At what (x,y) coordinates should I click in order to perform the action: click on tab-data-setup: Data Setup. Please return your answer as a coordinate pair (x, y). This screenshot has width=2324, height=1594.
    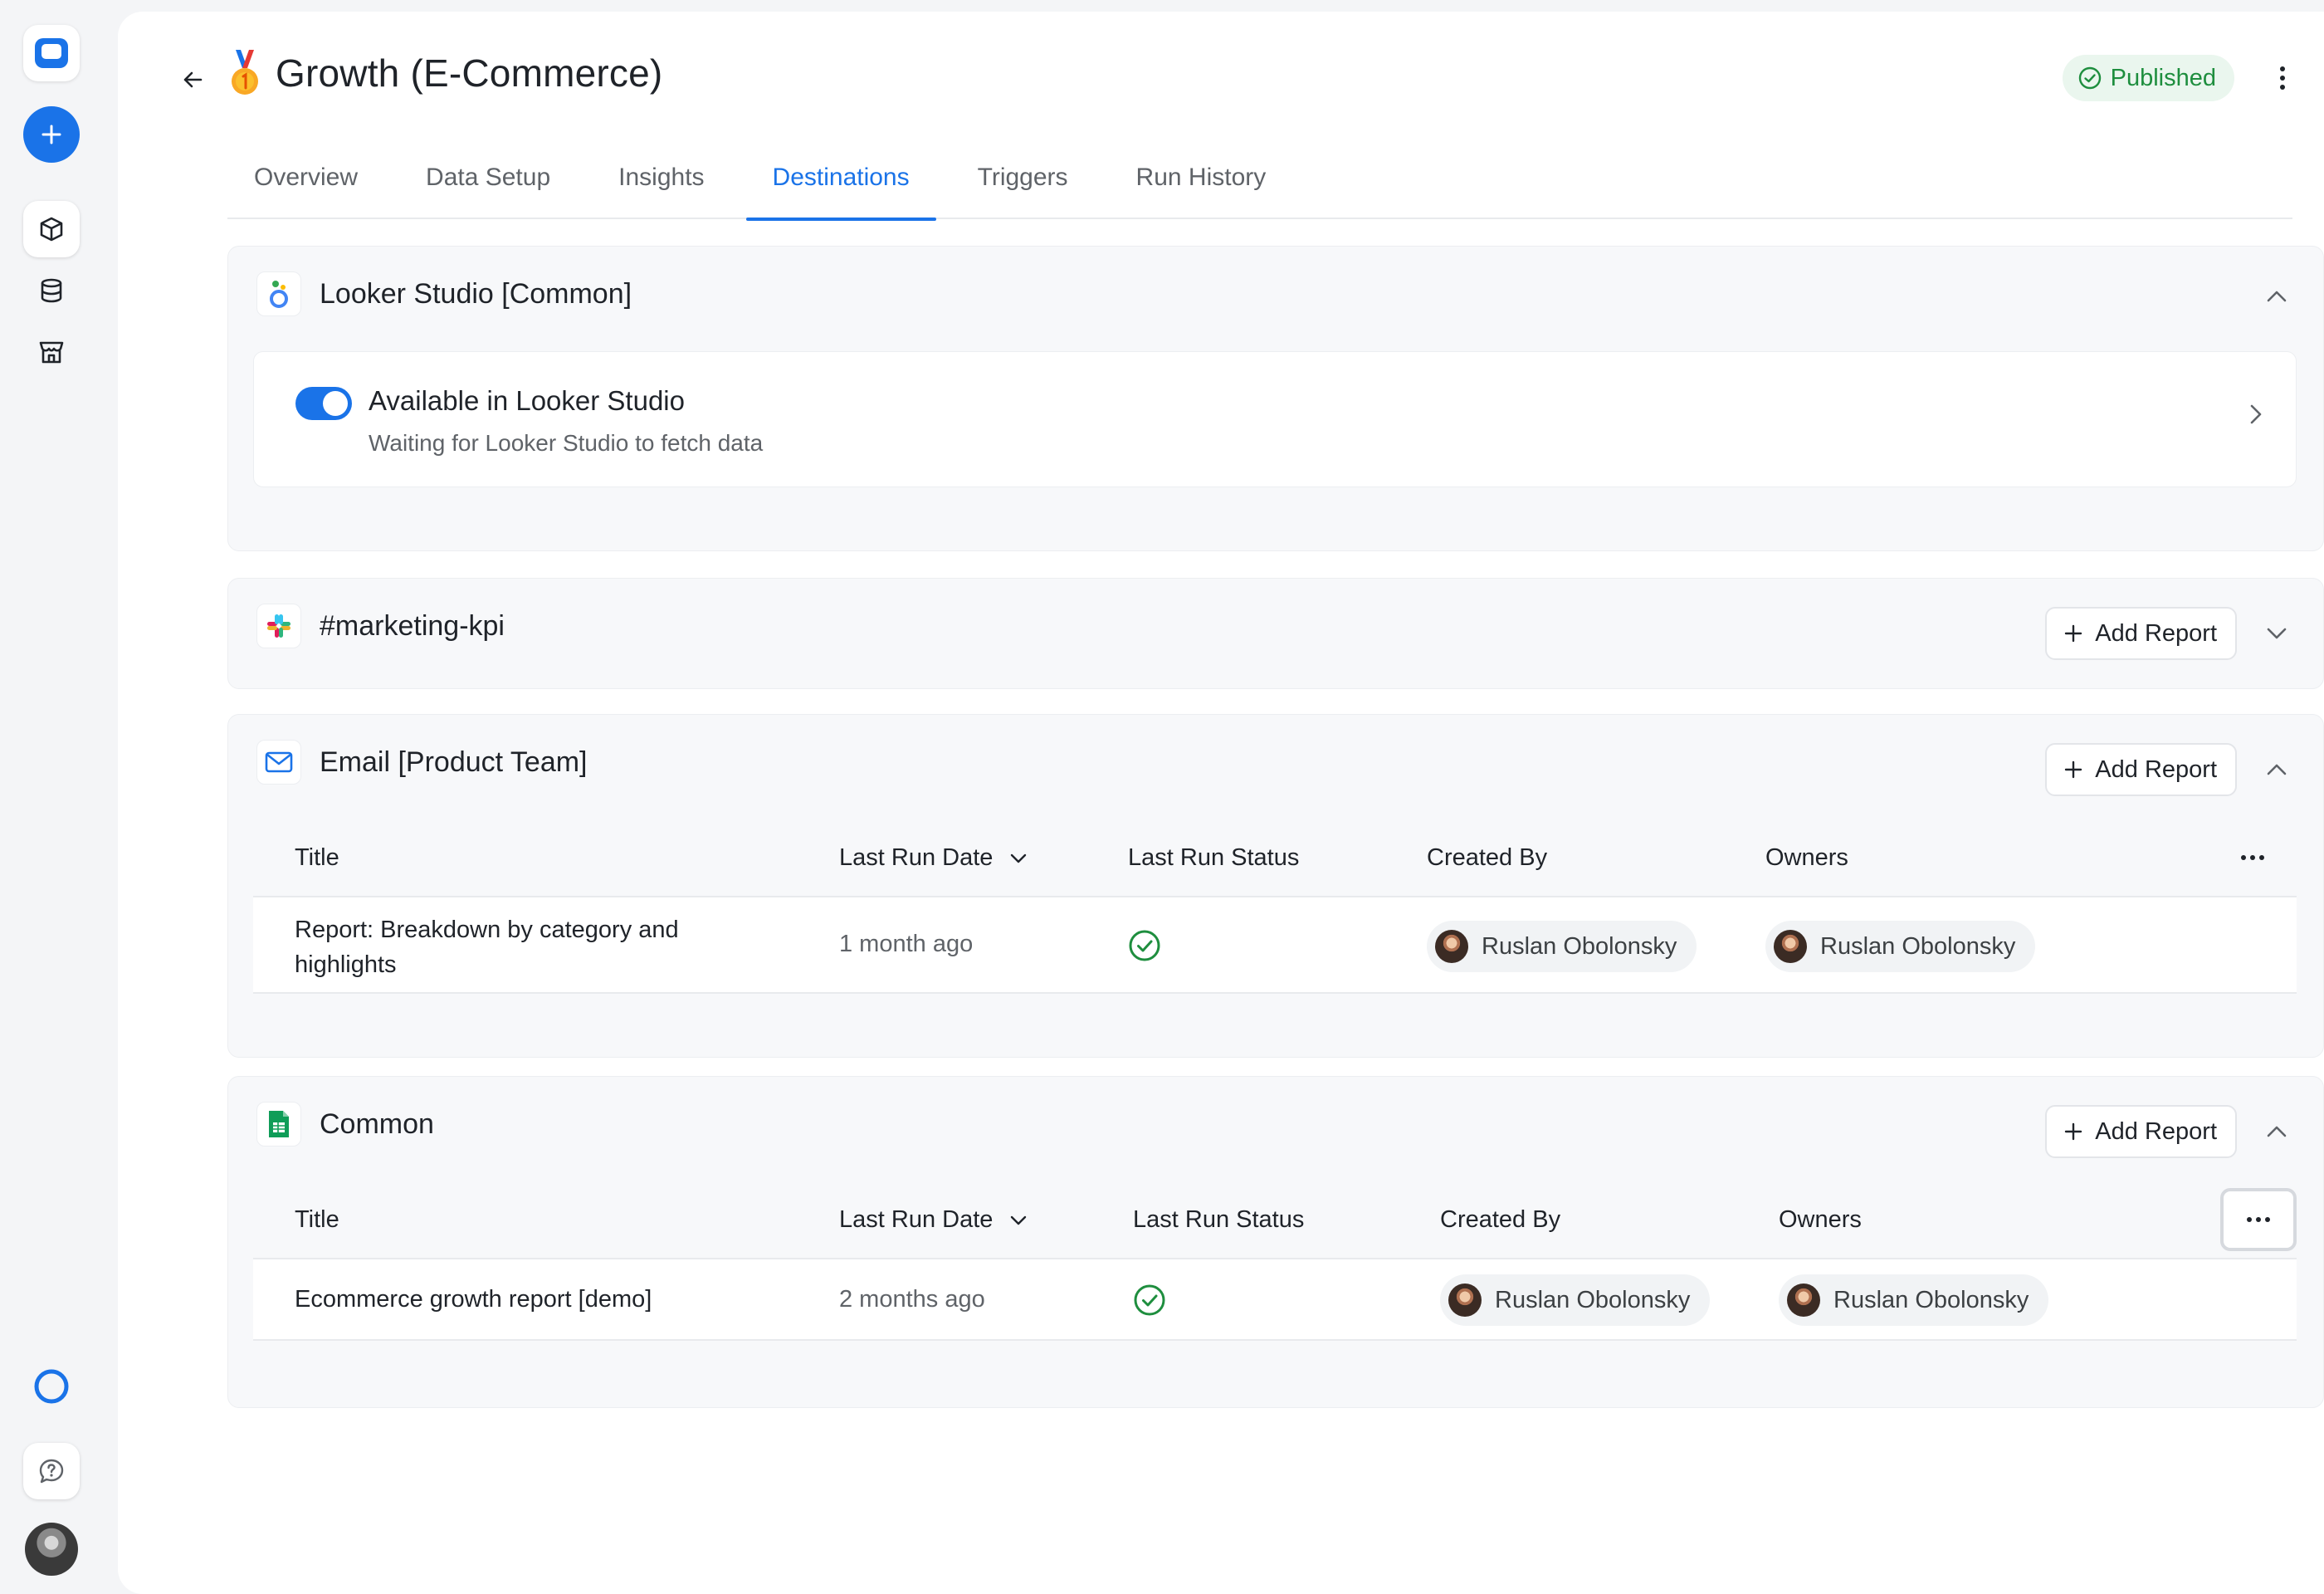
    Looking at the image, I should click on (488, 177).